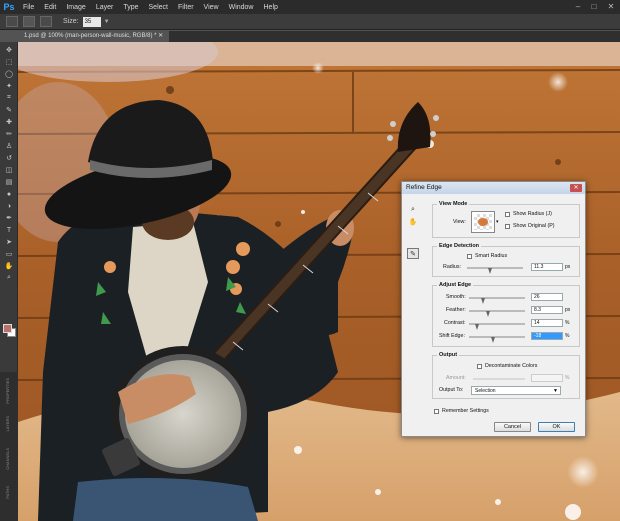 The height and width of the screenshot is (521, 620). What do you see at coordinates (9, 110) in the screenshot?
I see `eyedropper-icon: ✎` at bounding box center [9, 110].